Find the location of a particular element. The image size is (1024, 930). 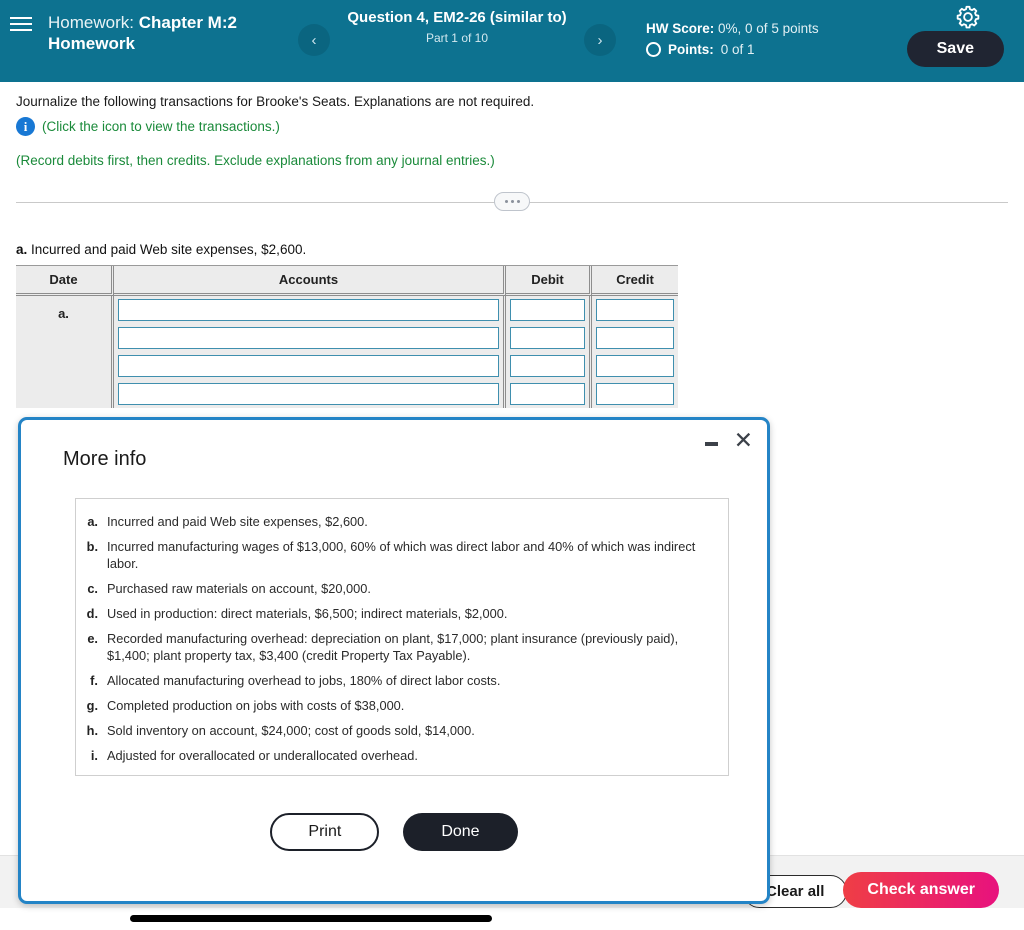

column-header-credit: Credit is located at coordinates (635, 281).